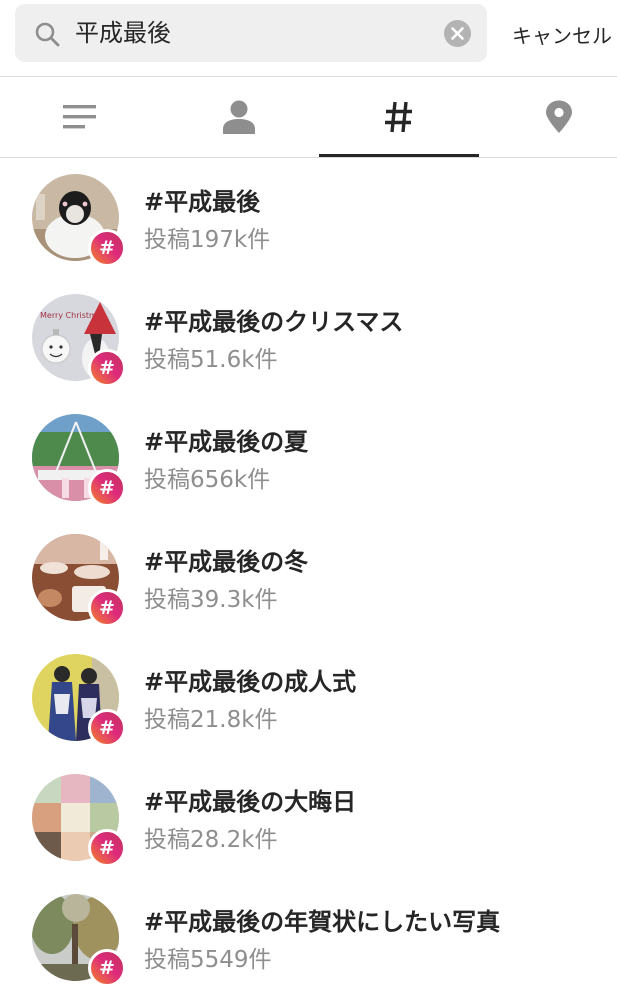 The image size is (617, 998). I want to click on search-tabs, so click(308, 117).